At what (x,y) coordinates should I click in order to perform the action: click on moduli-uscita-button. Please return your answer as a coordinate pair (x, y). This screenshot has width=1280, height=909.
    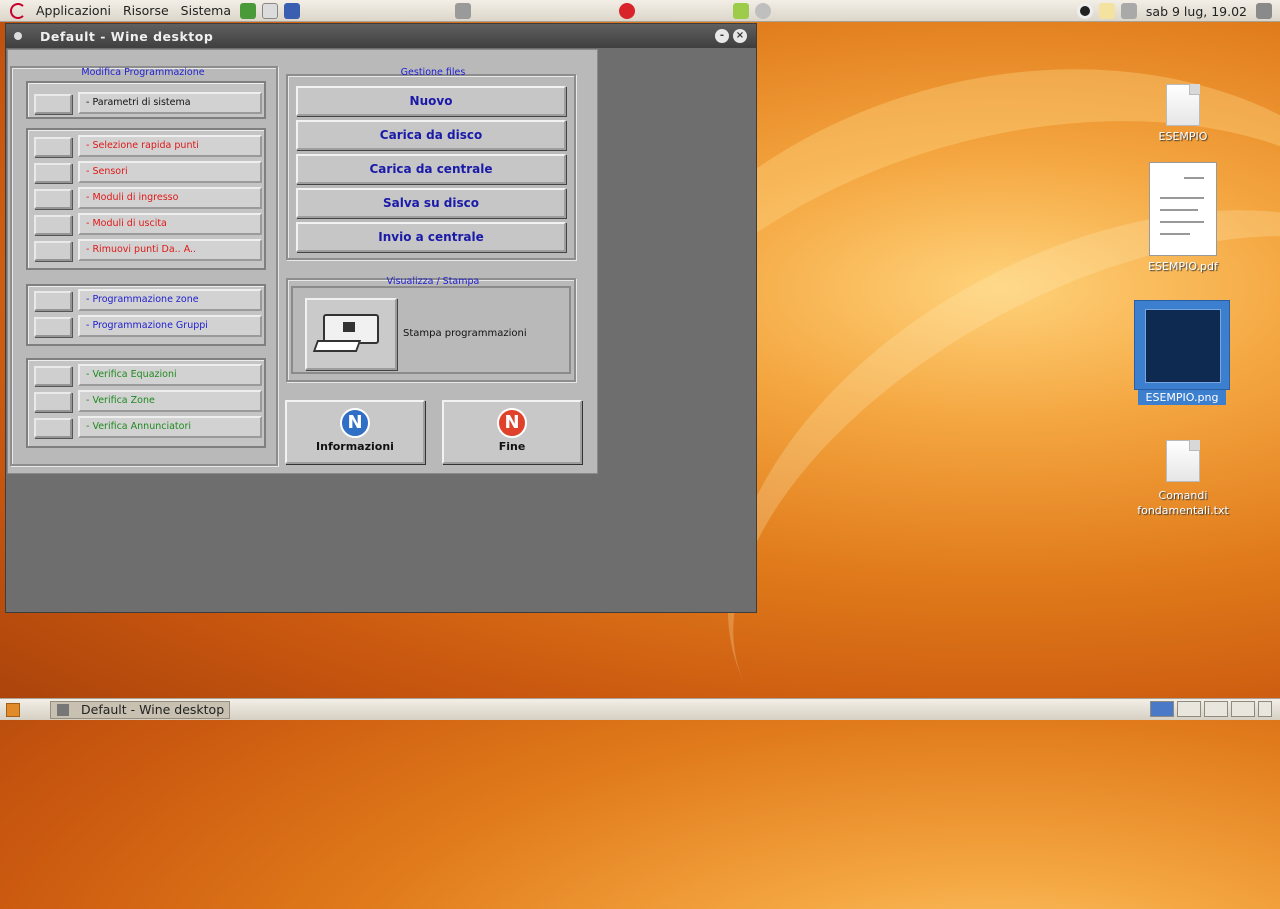
    Looking at the image, I should click on (53, 225).